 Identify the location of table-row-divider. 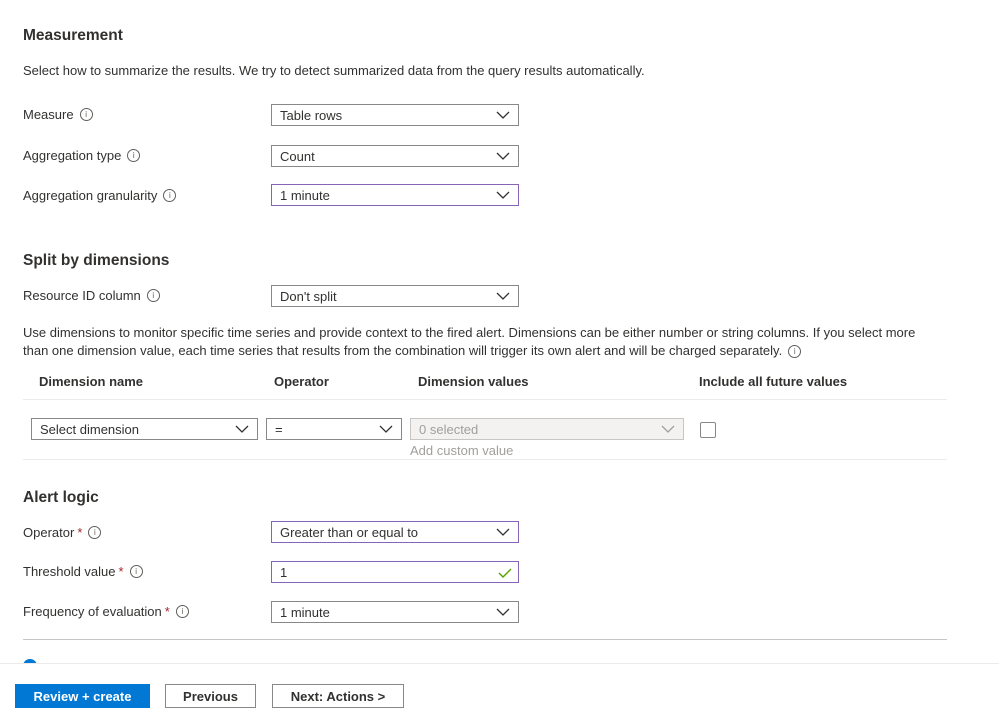
(485, 459).